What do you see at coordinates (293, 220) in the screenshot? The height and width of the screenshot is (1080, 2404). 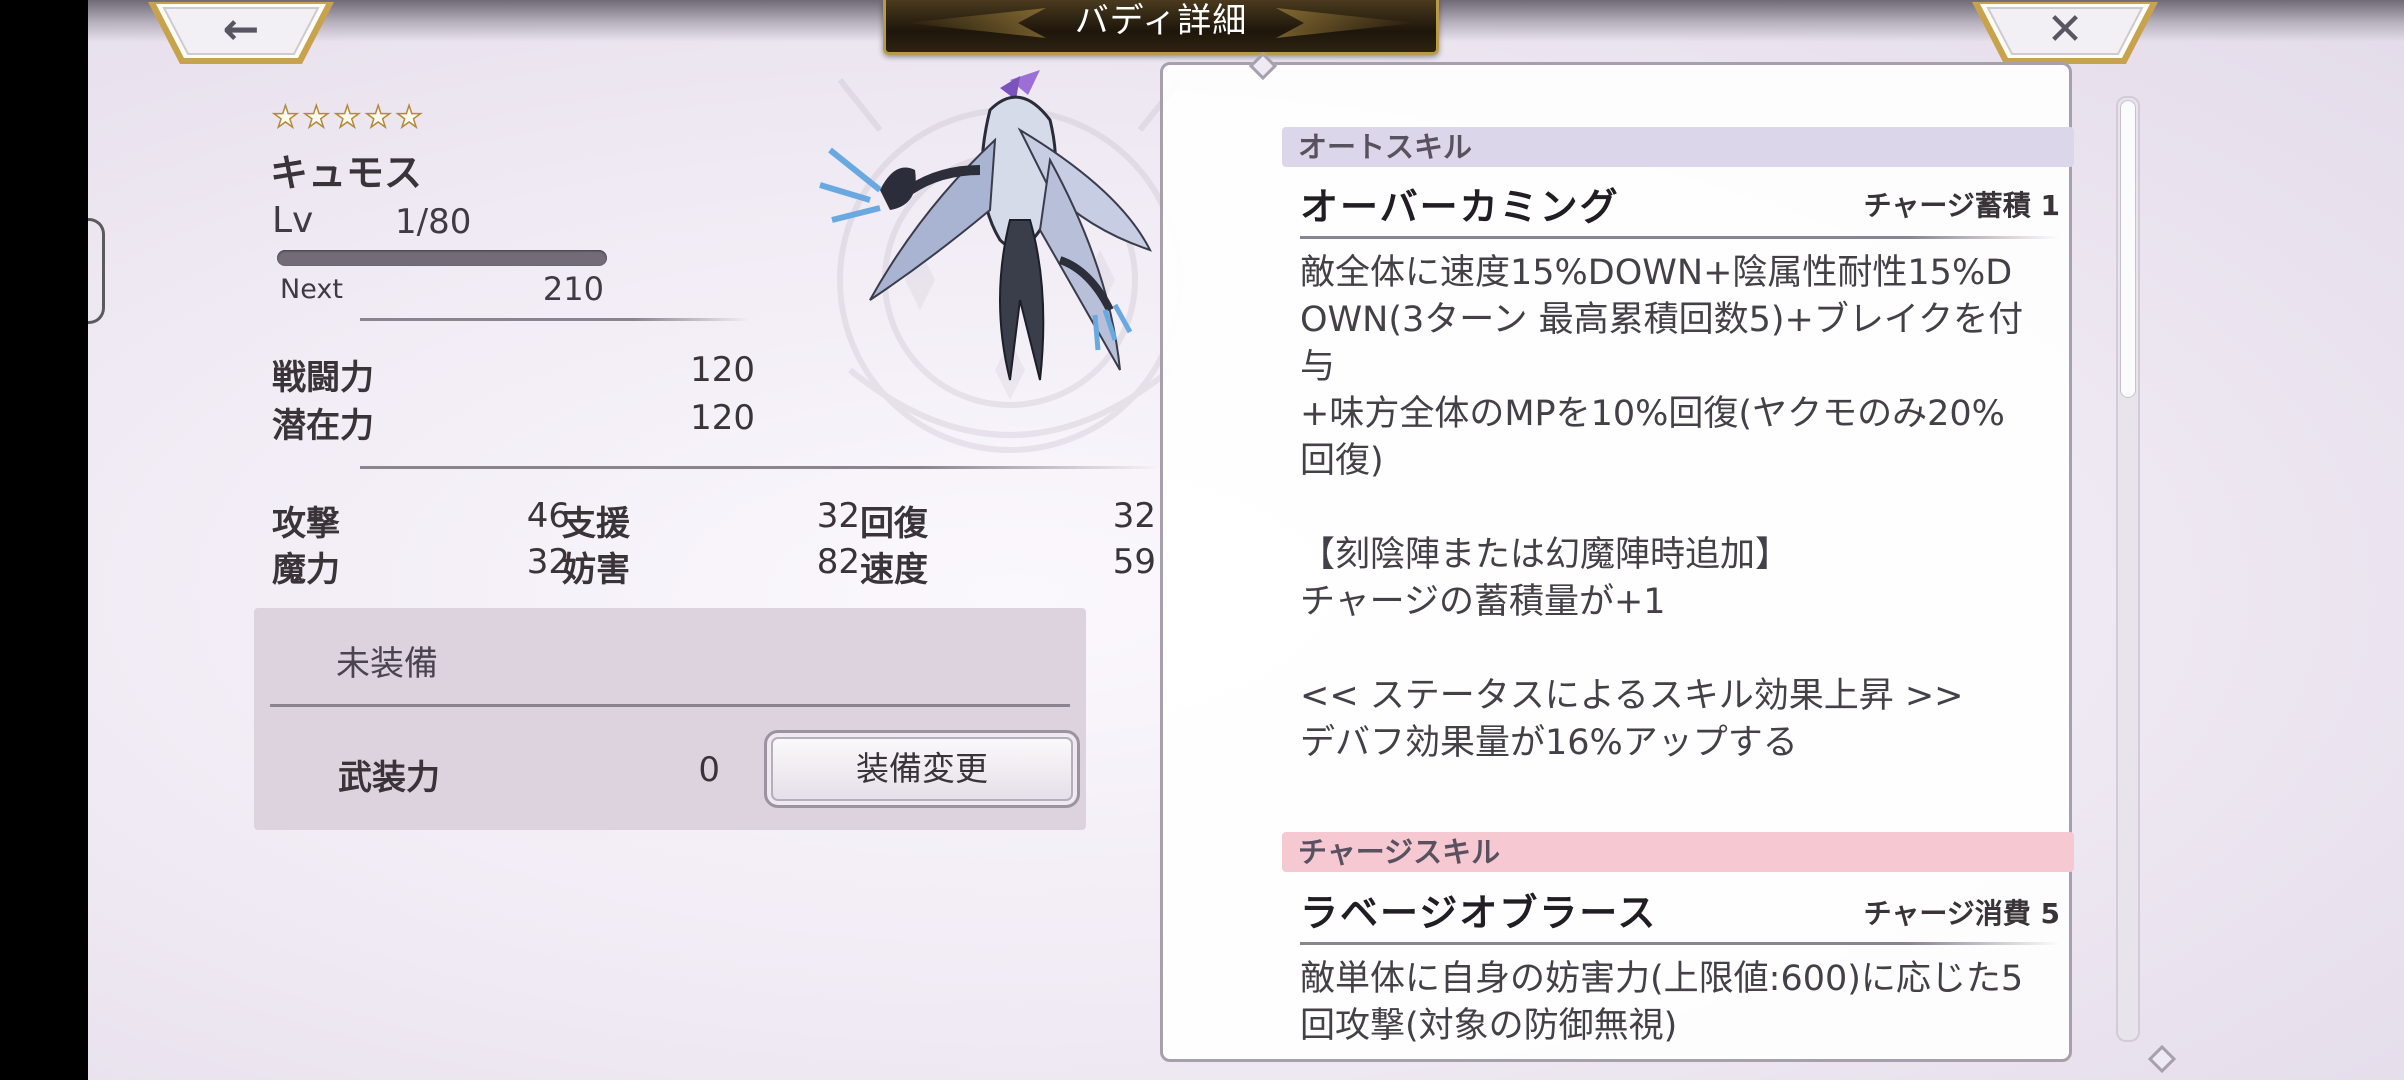 I see `level-label: Lv` at bounding box center [293, 220].